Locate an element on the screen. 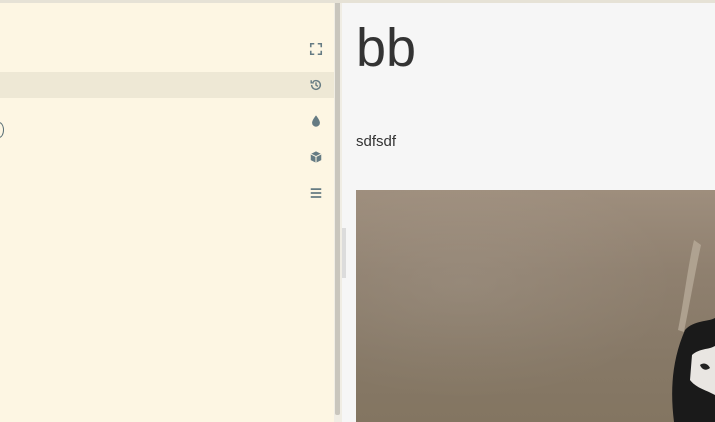 The image size is (715, 422). sidebar-selected-row is located at coordinates (167, 85).